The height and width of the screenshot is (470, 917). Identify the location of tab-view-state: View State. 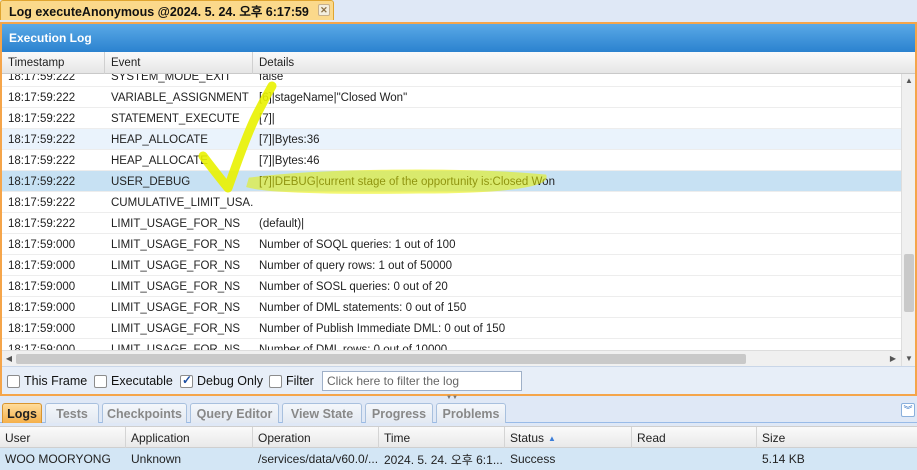
(322, 413).